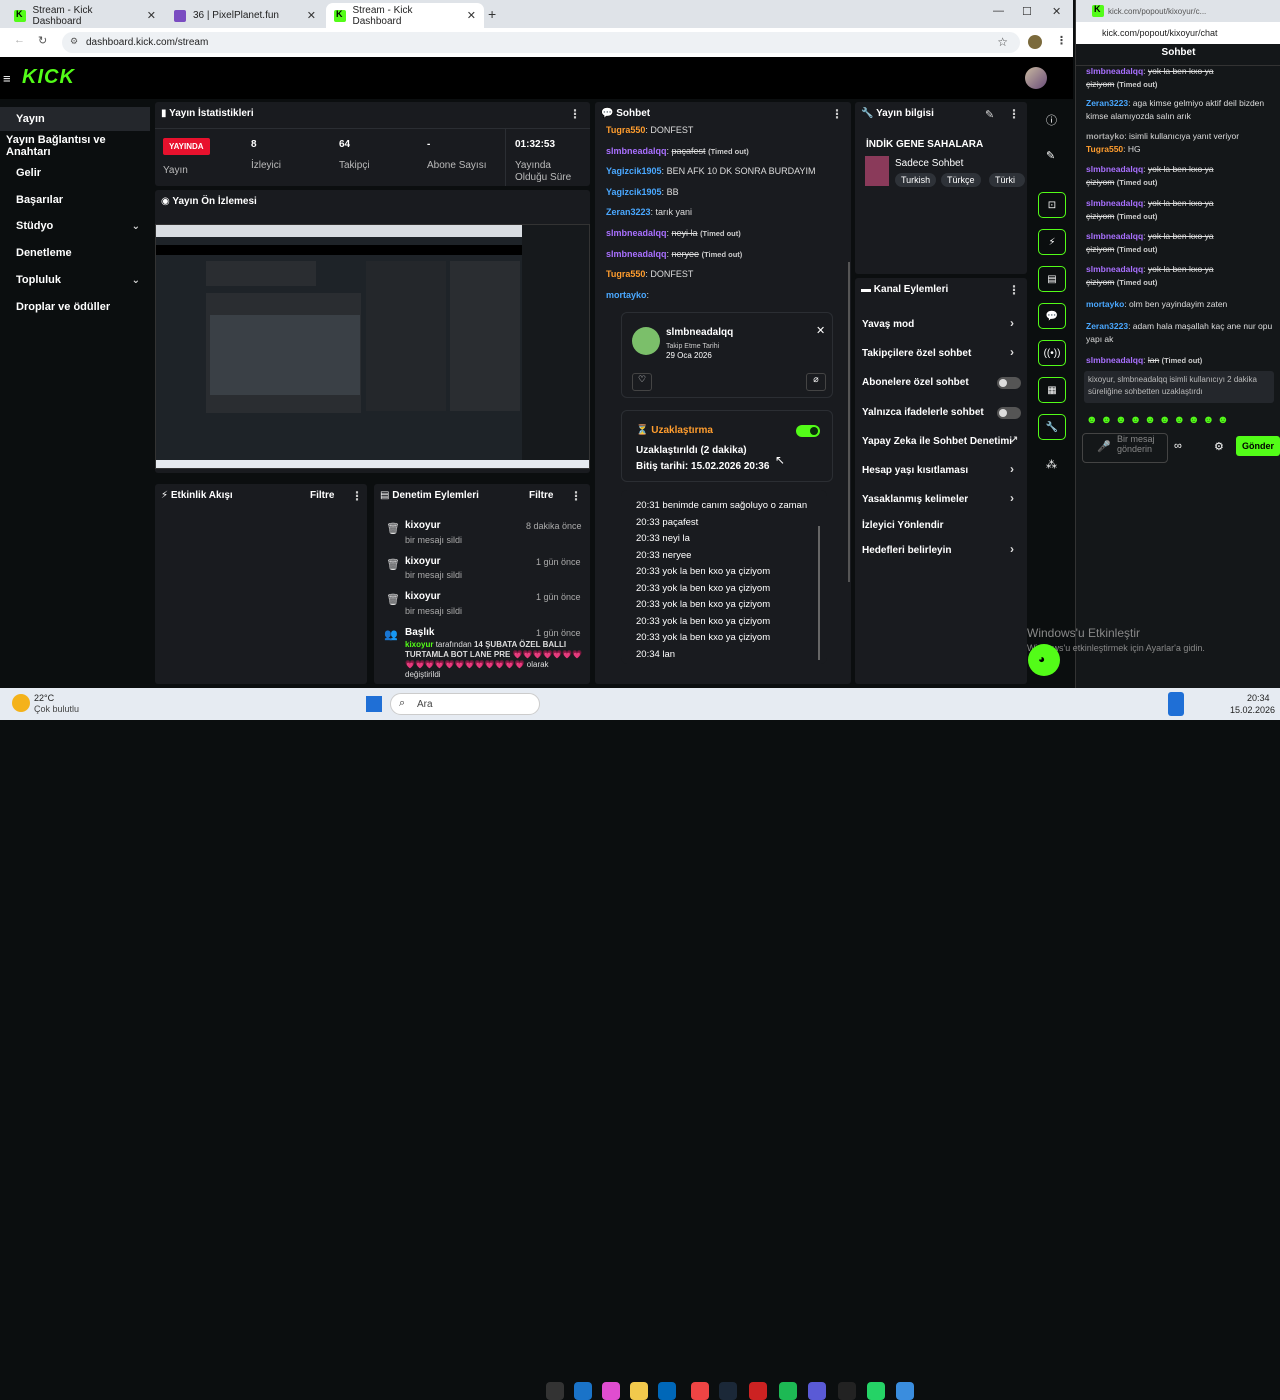  Describe the element at coordinates (322, 495) in the screenshot. I see `activity-filter-button: Filtre` at that location.